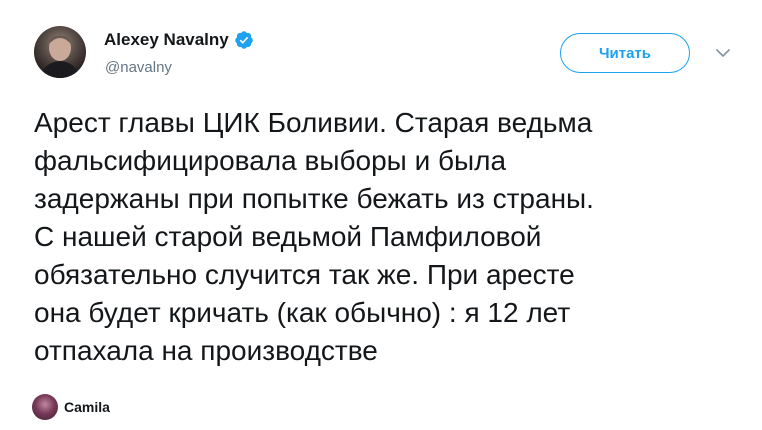 Image resolution: width=762 pixels, height=430 pixels. What do you see at coordinates (723, 53) in the screenshot?
I see `chevron-down-icon` at bounding box center [723, 53].